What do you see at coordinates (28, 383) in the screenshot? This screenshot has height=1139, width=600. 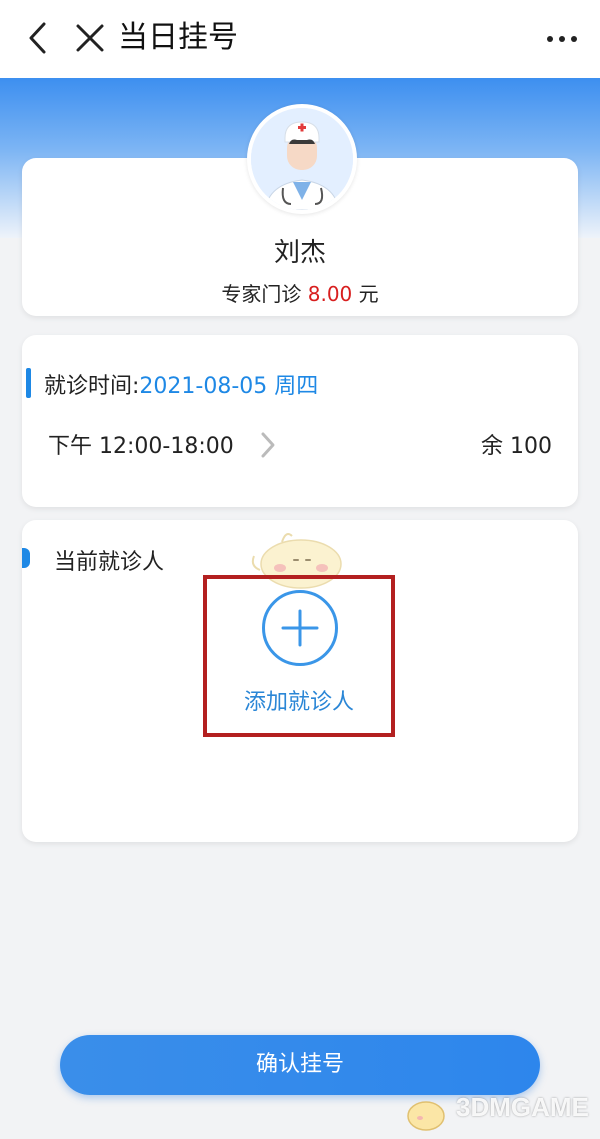 I see `section-accent-bar` at bounding box center [28, 383].